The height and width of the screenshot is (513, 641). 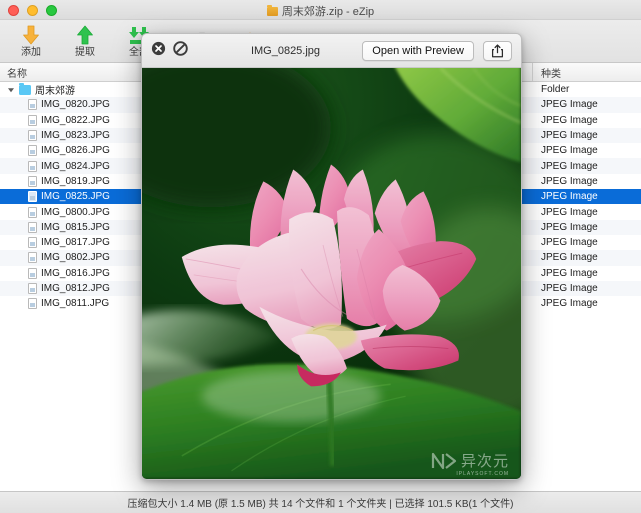 What do you see at coordinates (75, 120) in the screenshot?
I see `file-name-label: IMG_0822.JPG` at bounding box center [75, 120].